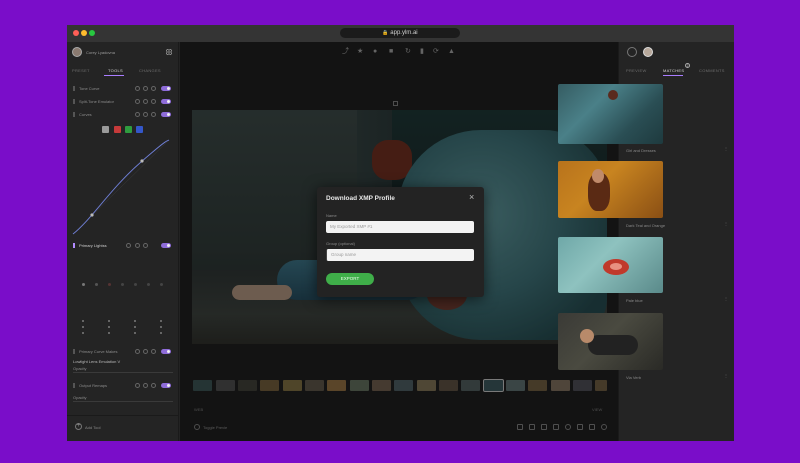 This screenshot has height=463, width=800. What do you see at coordinates (632, 52) in the screenshot?
I see `gear-icon` at bounding box center [632, 52].